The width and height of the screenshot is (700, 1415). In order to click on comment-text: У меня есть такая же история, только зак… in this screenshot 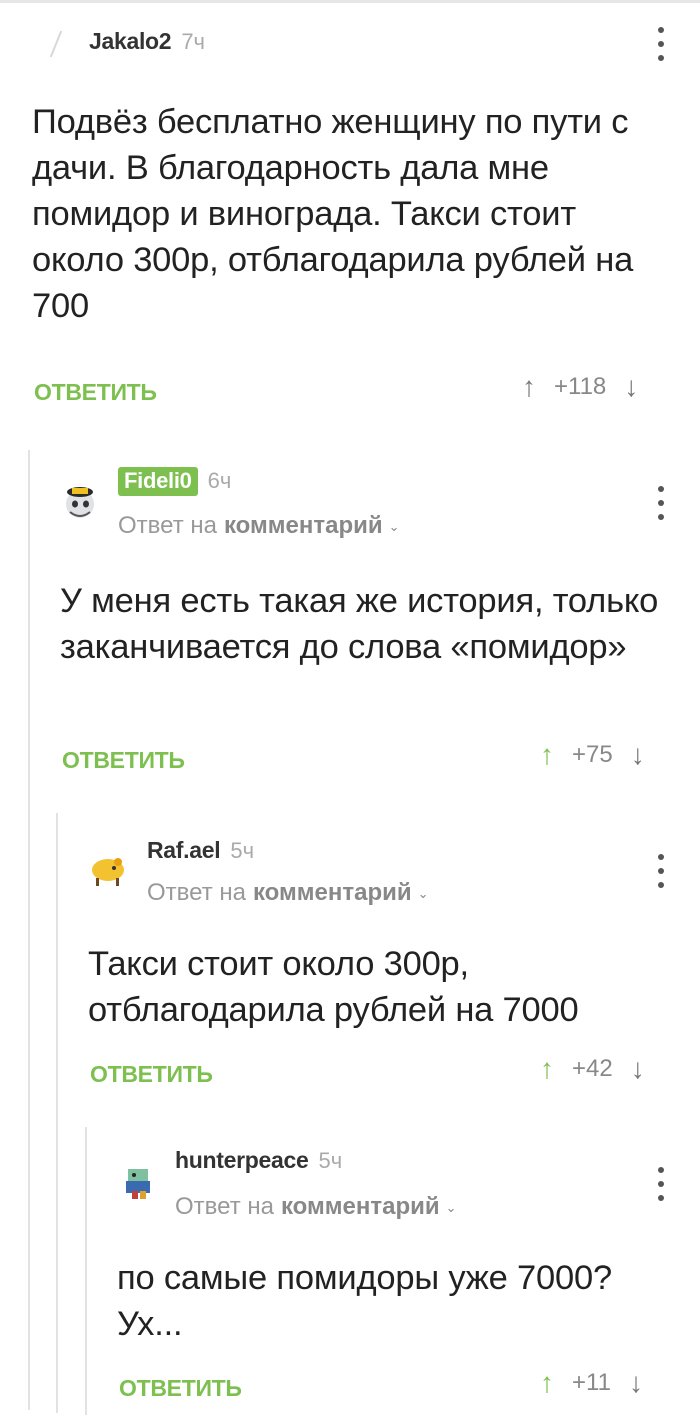, I will do `click(359, 624)`.